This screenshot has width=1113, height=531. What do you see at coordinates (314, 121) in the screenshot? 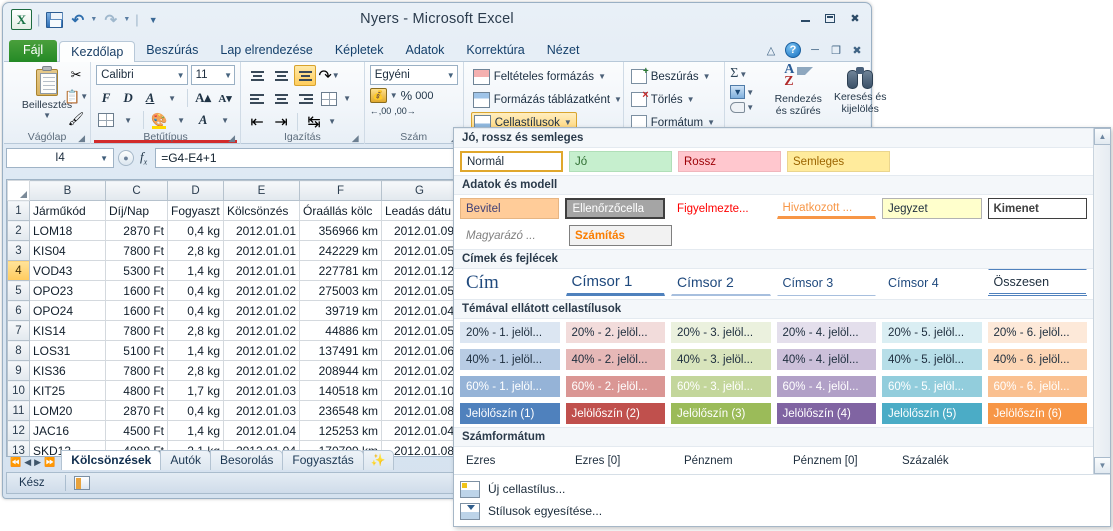
I see `wrap-text-button: ↹` at bounding box center [314, 121].